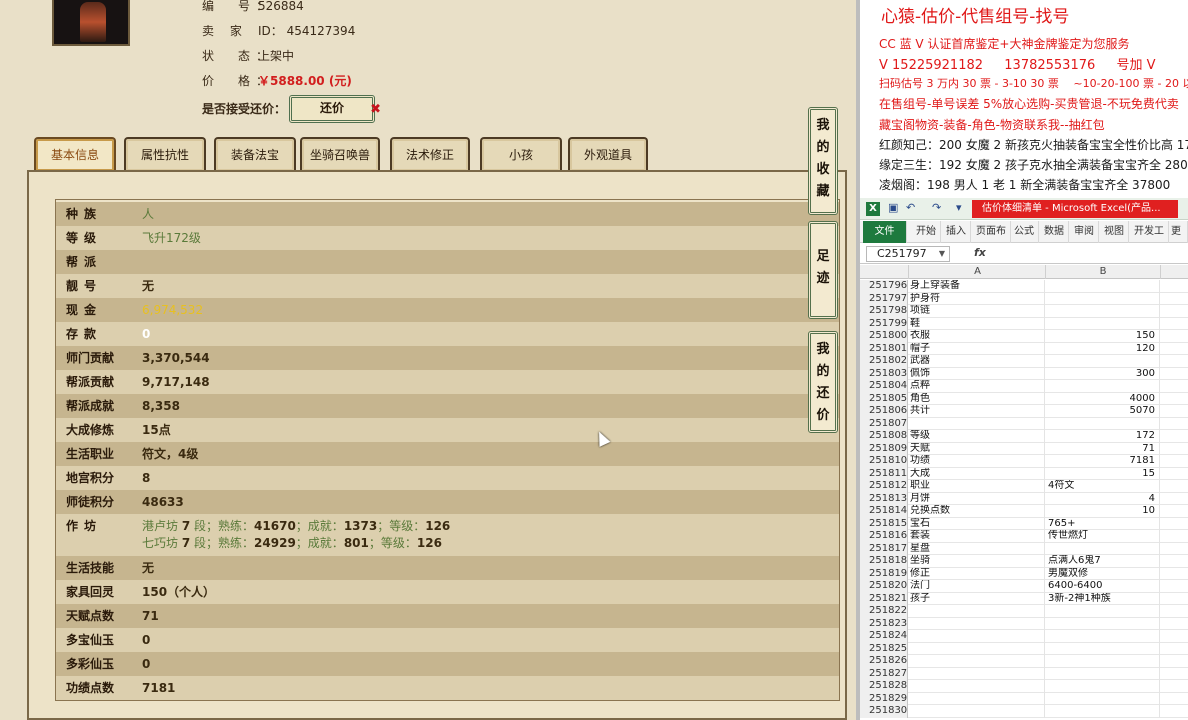  What do you see at coordinates (1024, 686) in the screenshot?
I see `sheet-row: 251828` at bounding box center [1024, 686].